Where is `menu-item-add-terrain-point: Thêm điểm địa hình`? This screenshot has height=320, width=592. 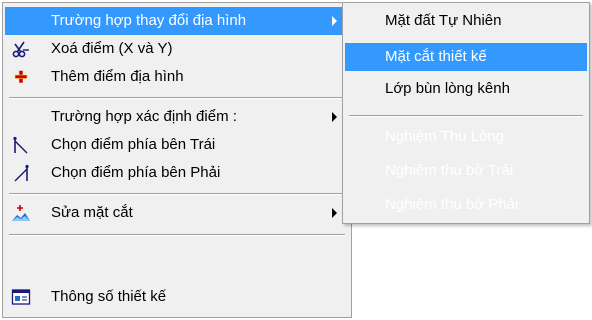
menu-item-add-terrain-point: Thêm điểm địa hình is located at coordinates (177, 77).